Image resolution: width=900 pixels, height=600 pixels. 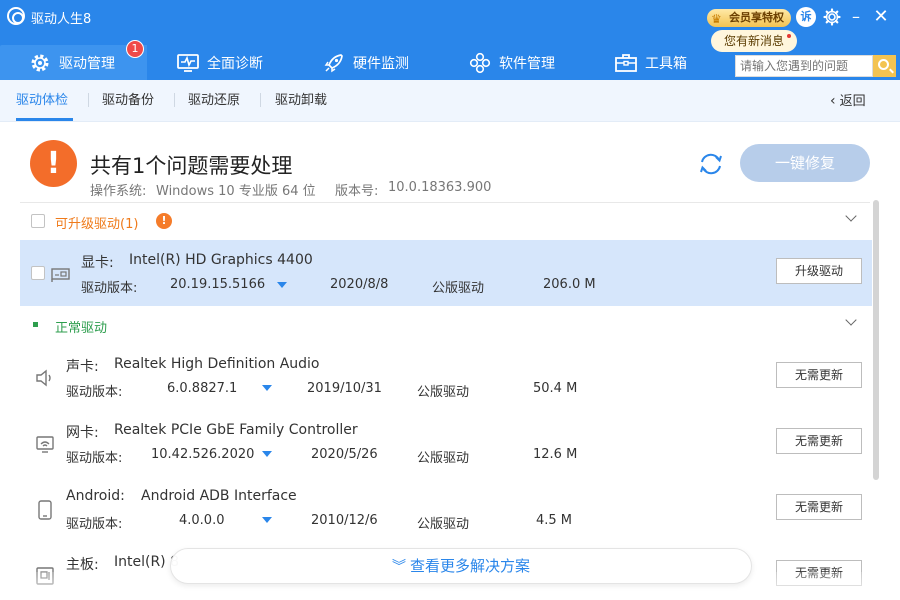 What do you see at coordinates (398, 567) in the screenshot?
I see `double-chevron-down-icon: ︾` at bounding box center [398, 567].